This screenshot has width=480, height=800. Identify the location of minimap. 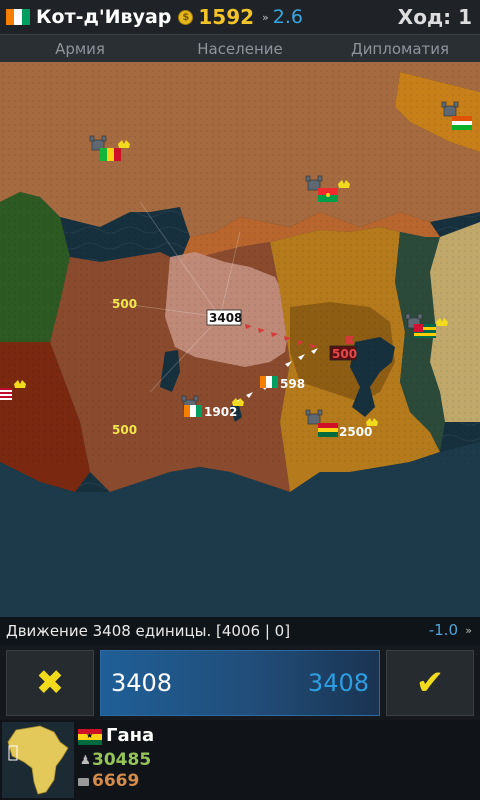
(38, 760).